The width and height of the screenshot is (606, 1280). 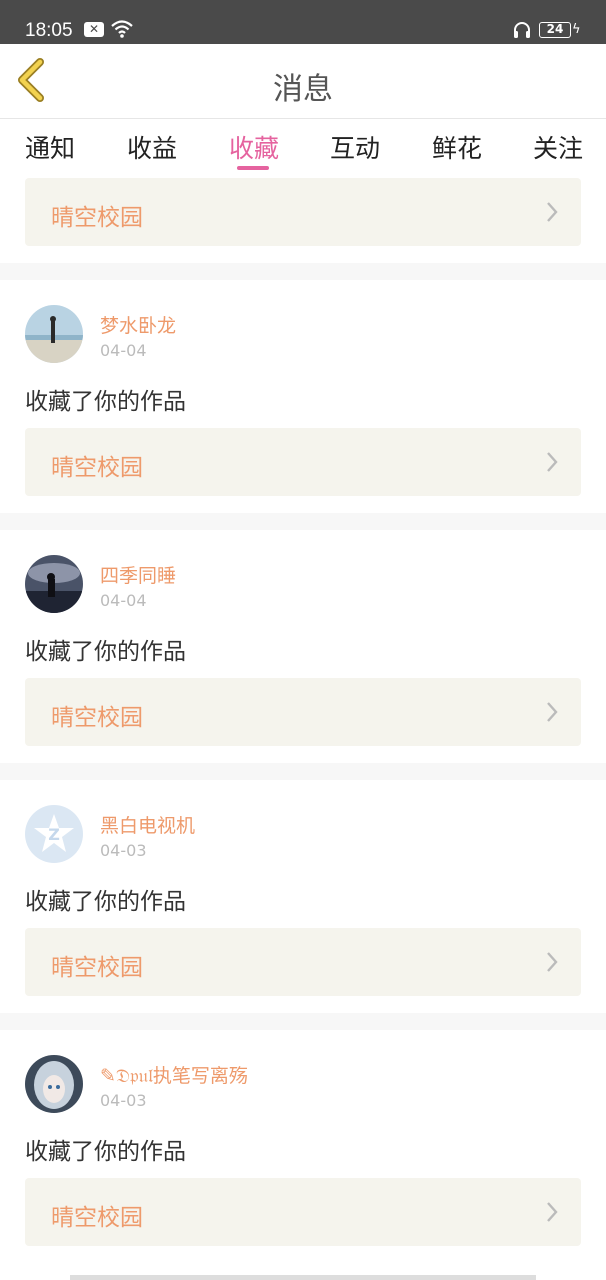 What do you see at coordinates (355, 147) in the screenshot?
I see `tab-interaction: 互动` at bounding box center [355, 147].